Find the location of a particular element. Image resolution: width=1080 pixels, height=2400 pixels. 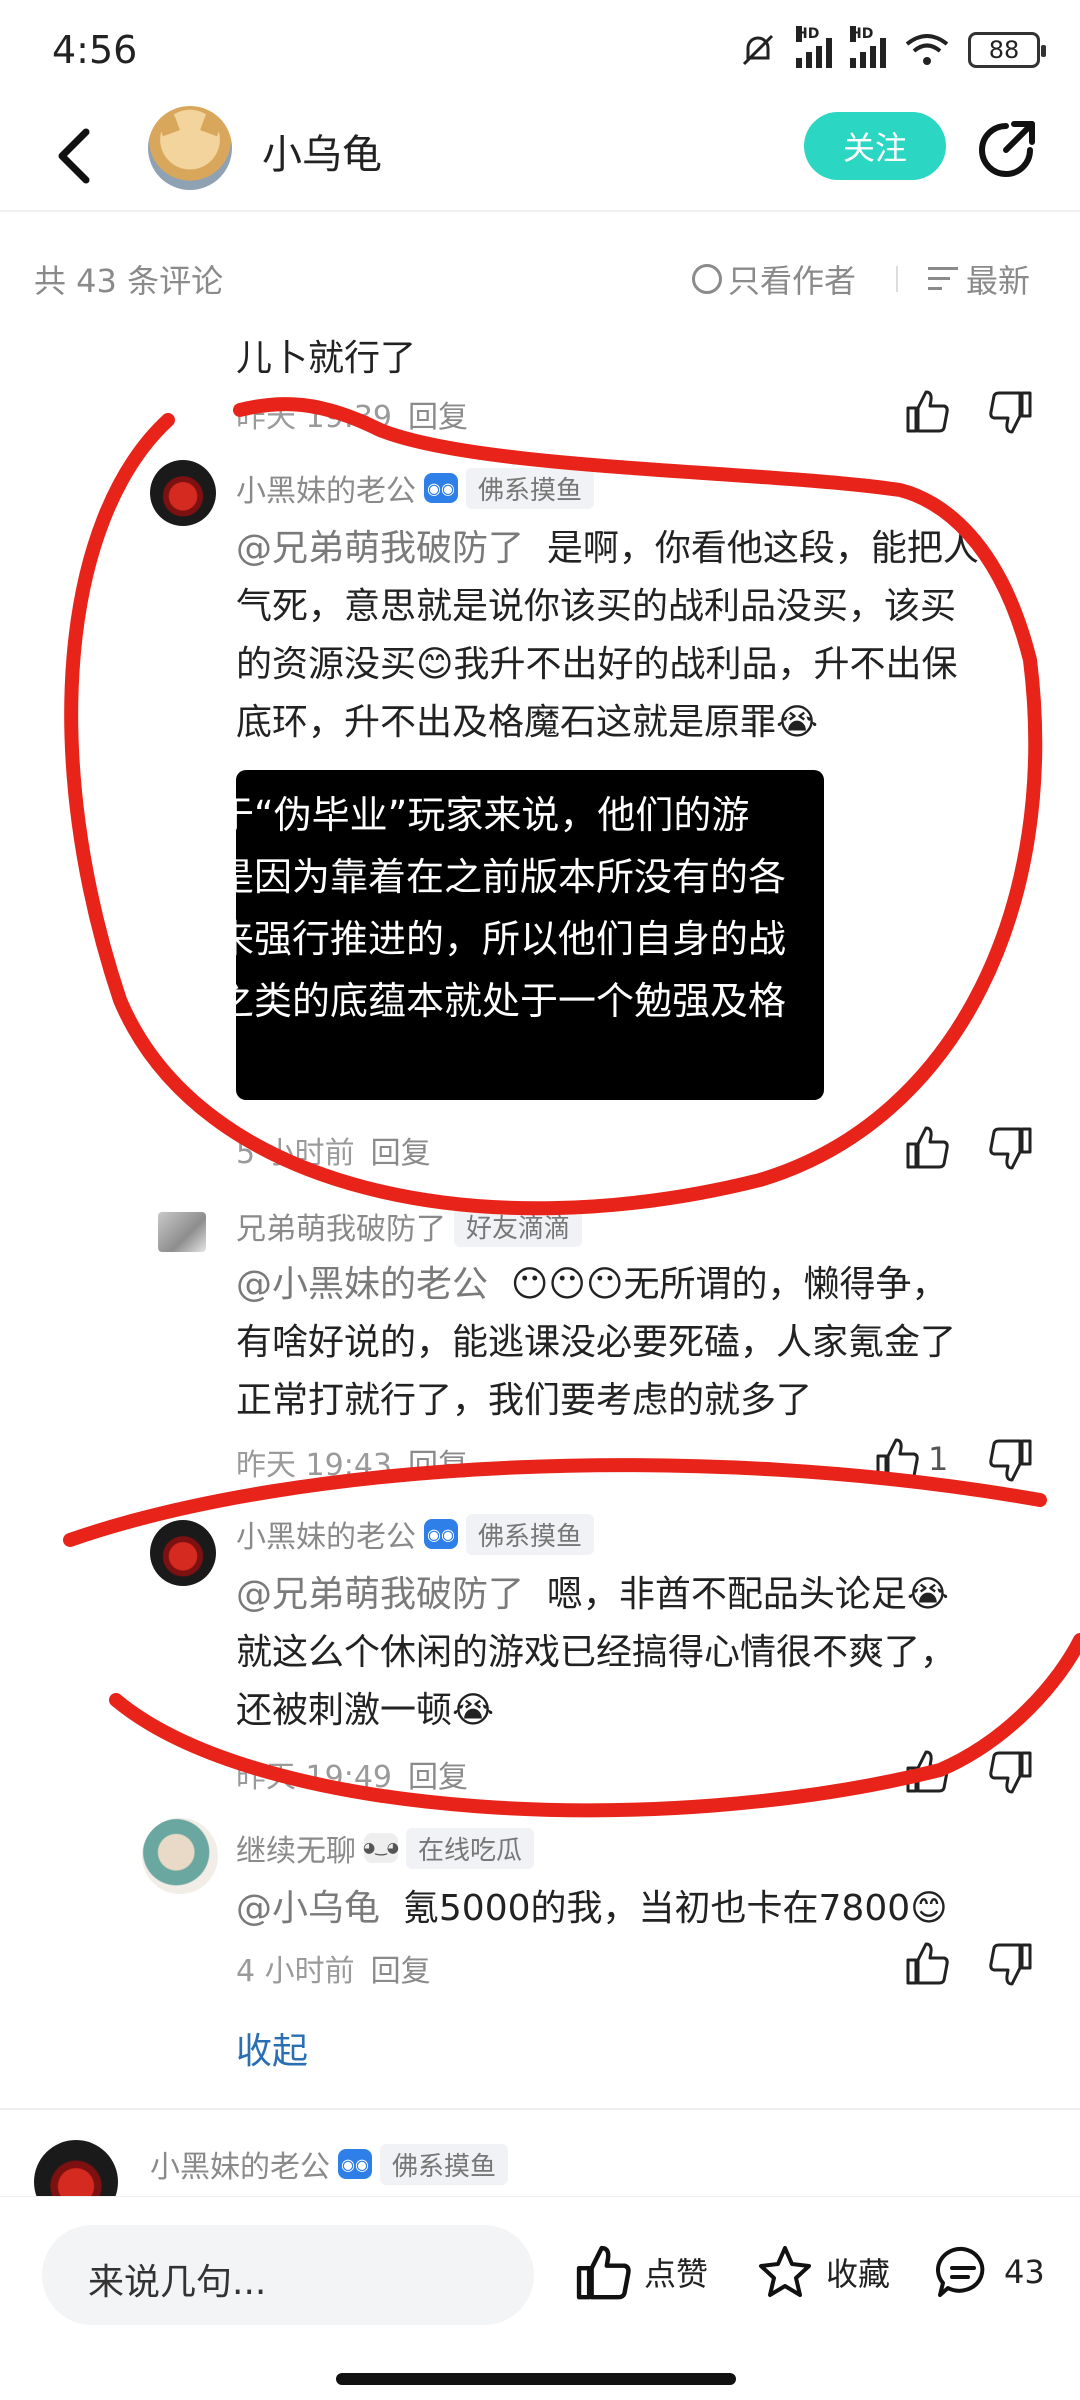

comment-line-text: 气死，意思就是说你该买的战利品没买，该买 is located at coordinates (596, 606).